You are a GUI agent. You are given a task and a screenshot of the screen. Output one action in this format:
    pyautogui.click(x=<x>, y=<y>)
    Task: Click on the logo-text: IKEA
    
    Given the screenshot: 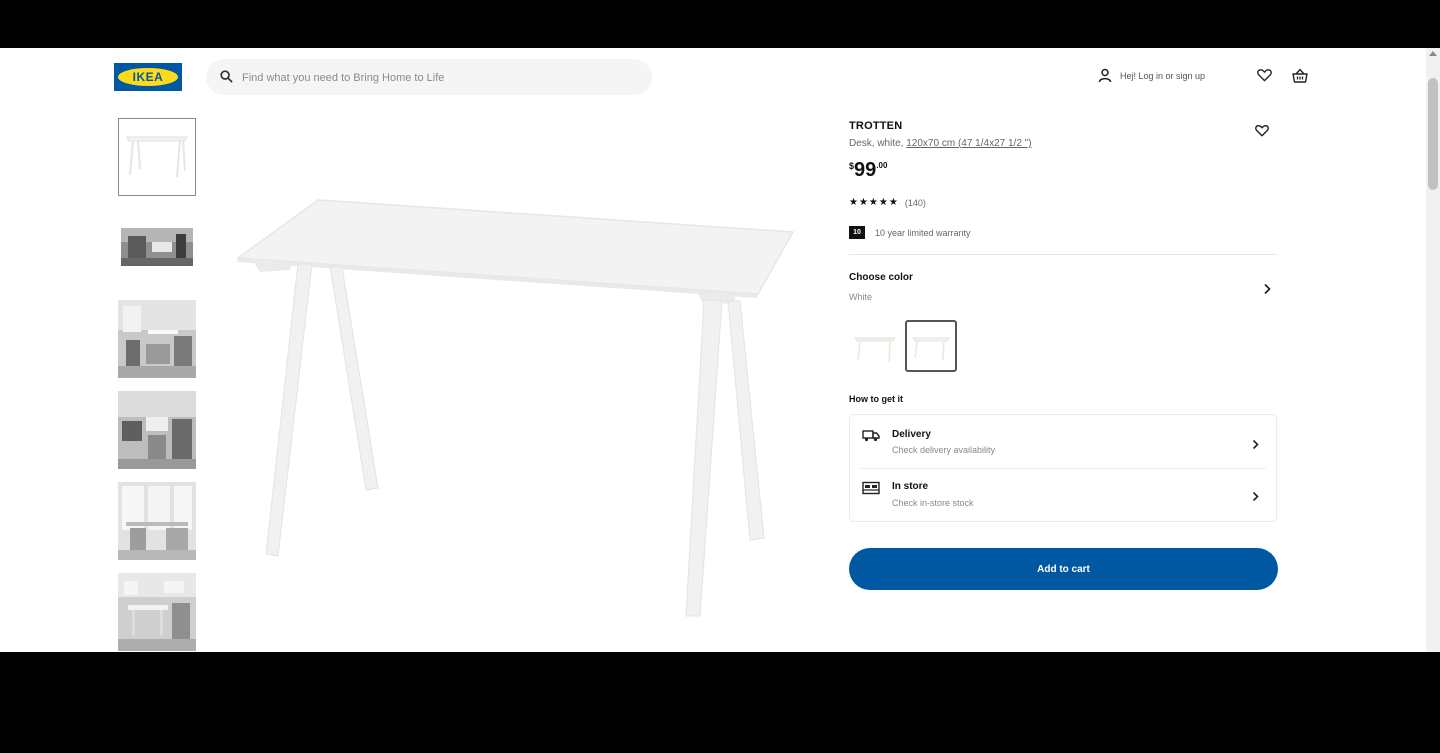 What is the action you would take?
    pyautogui.click(x=148, y=77)
    